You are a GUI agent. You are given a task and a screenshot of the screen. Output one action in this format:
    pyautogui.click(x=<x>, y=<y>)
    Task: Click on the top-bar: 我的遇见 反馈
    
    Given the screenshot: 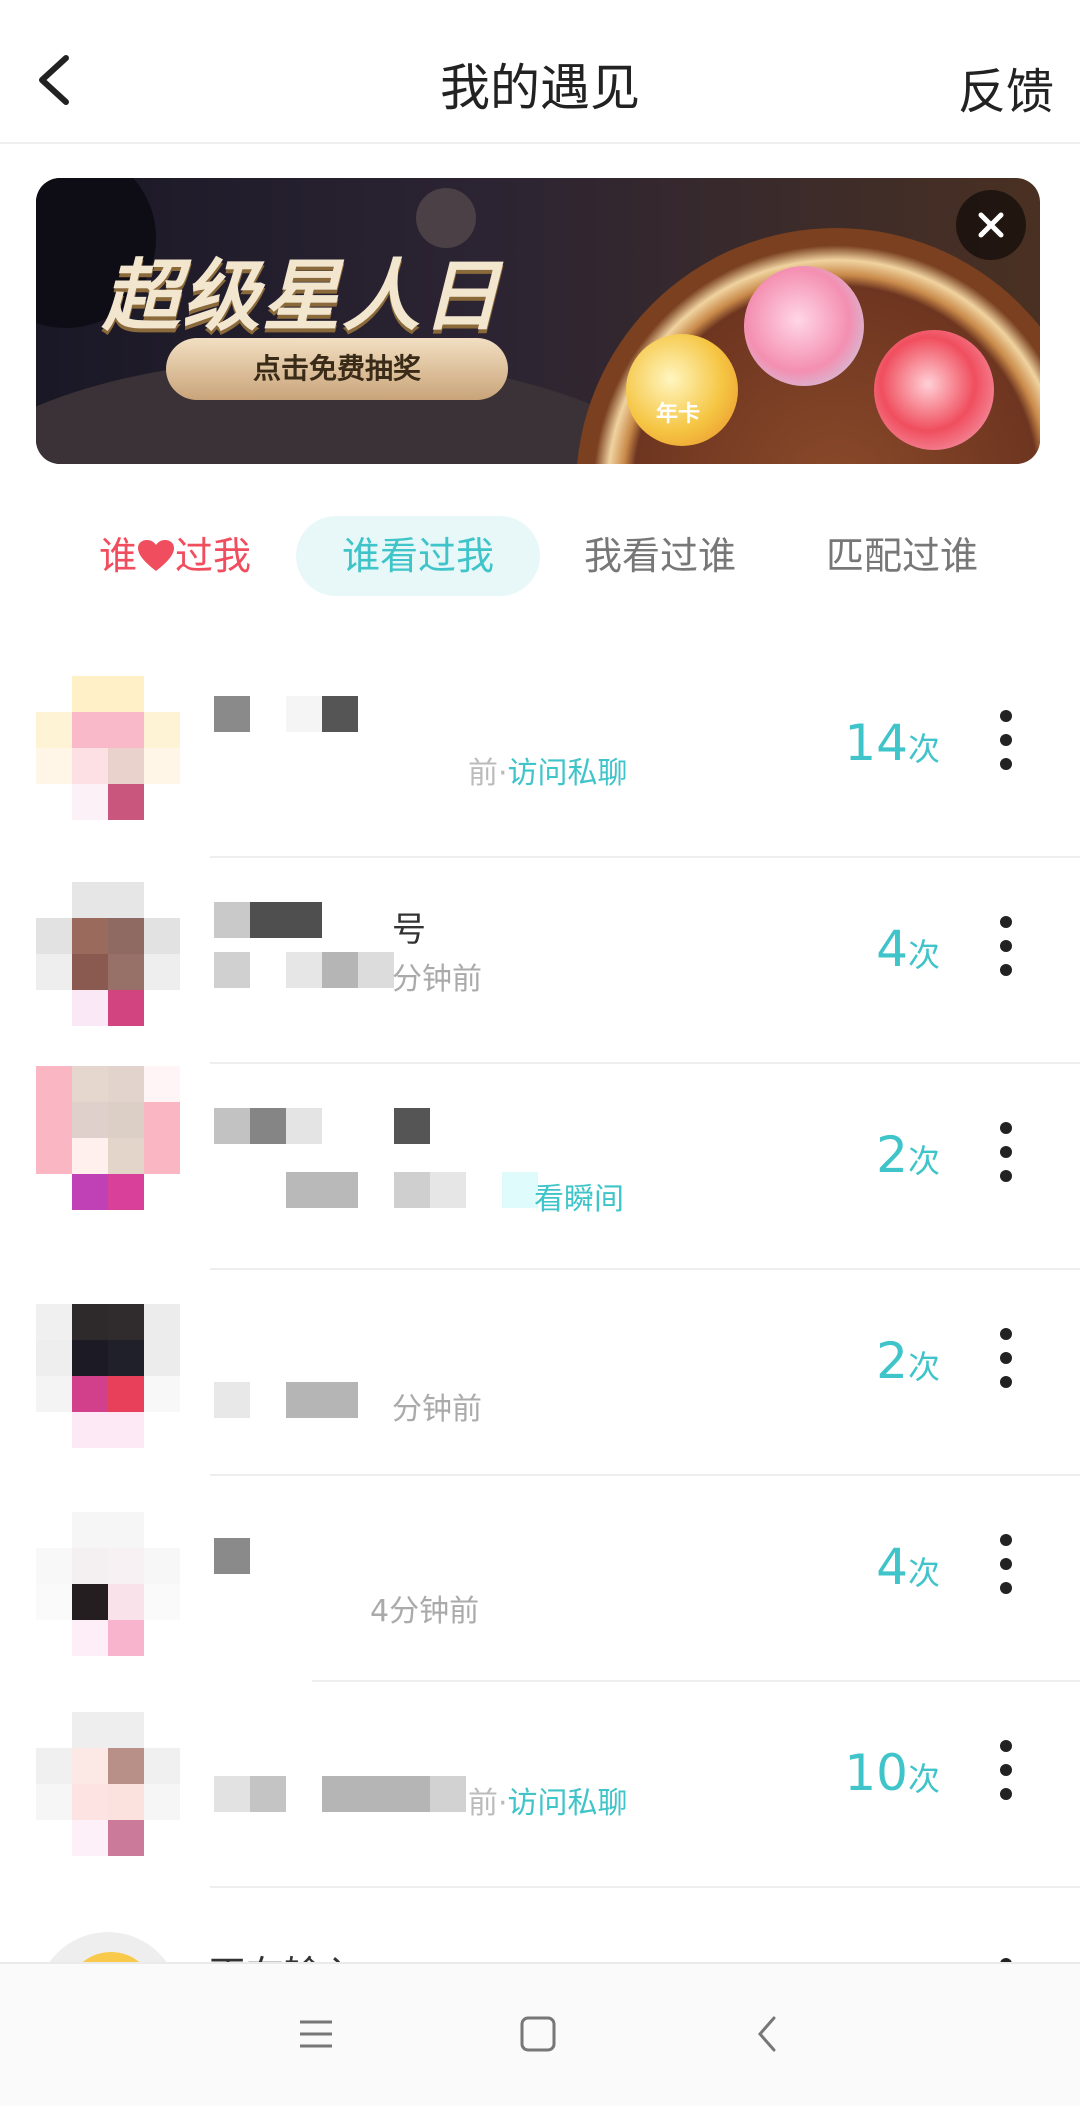 What is the action you would take?
    pyautogui.click(x=540, y=72)
    